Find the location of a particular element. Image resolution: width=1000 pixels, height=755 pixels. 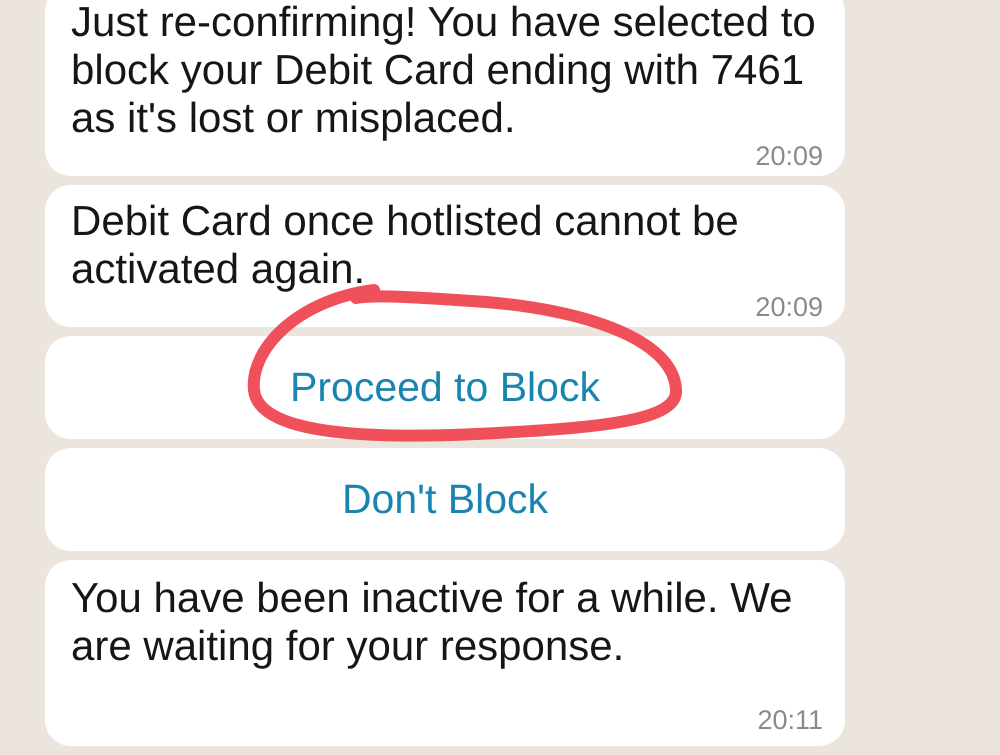

reply-button: Proceed to Block is located at coordinates (445, 387).